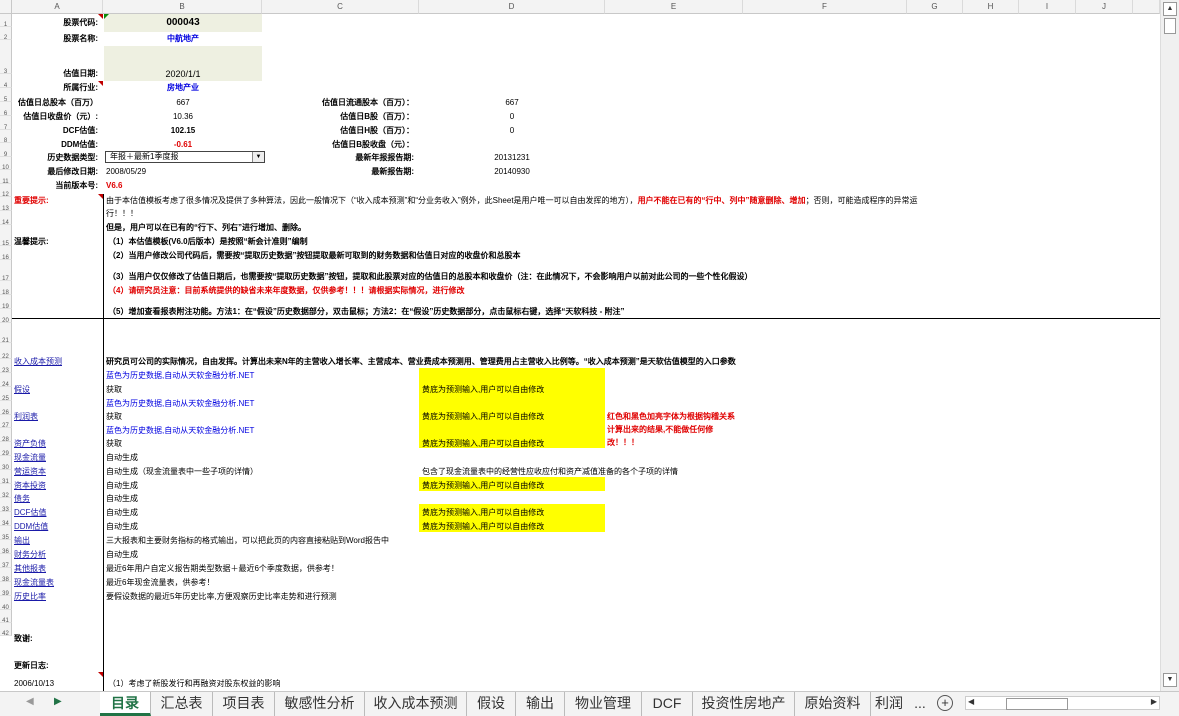 Image resolution: width=1179 pixels, height=716 pixels. Describe the element at coordinates (6, 617) in the screenshot. I see `row-header: 41` at that location.